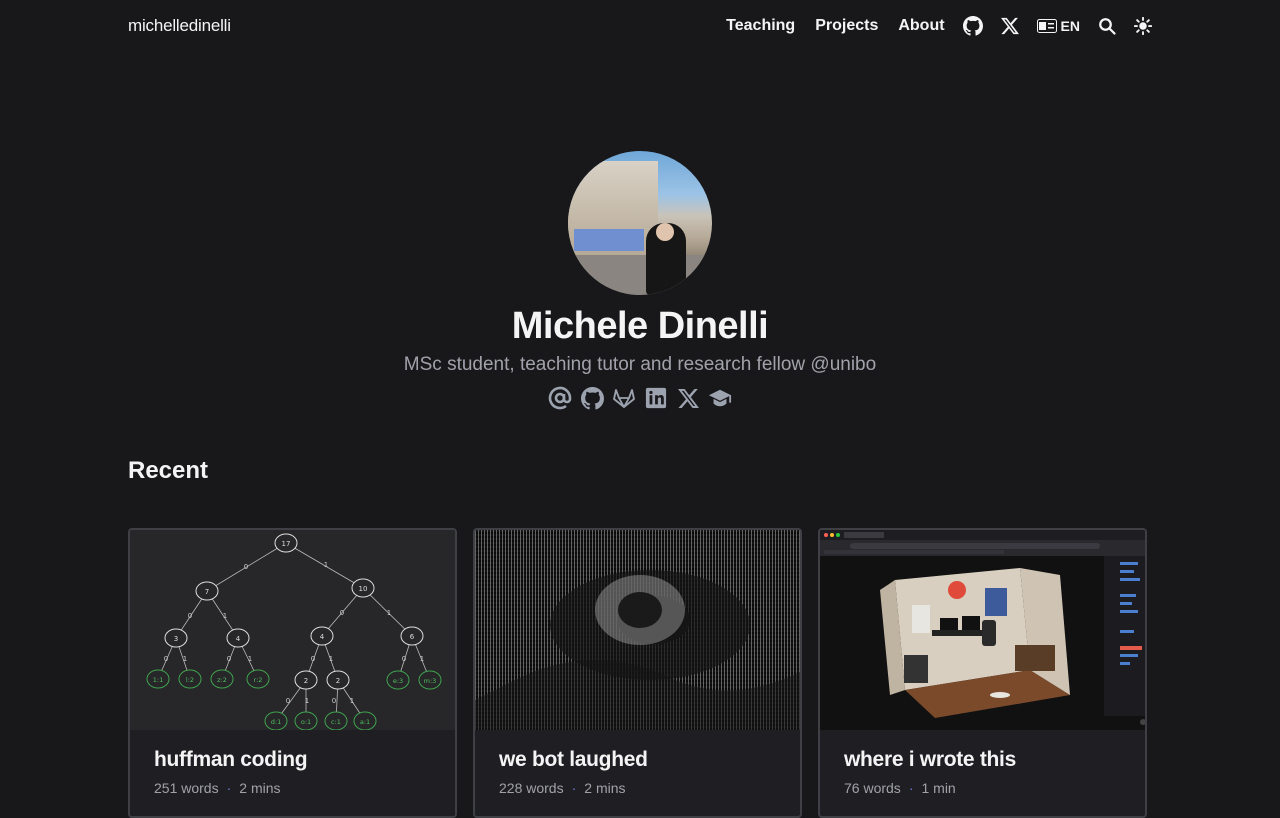 The height and width of the screenshot is (818, 1280). I want to click on post-word-count: 228 words, so click(531, 788).